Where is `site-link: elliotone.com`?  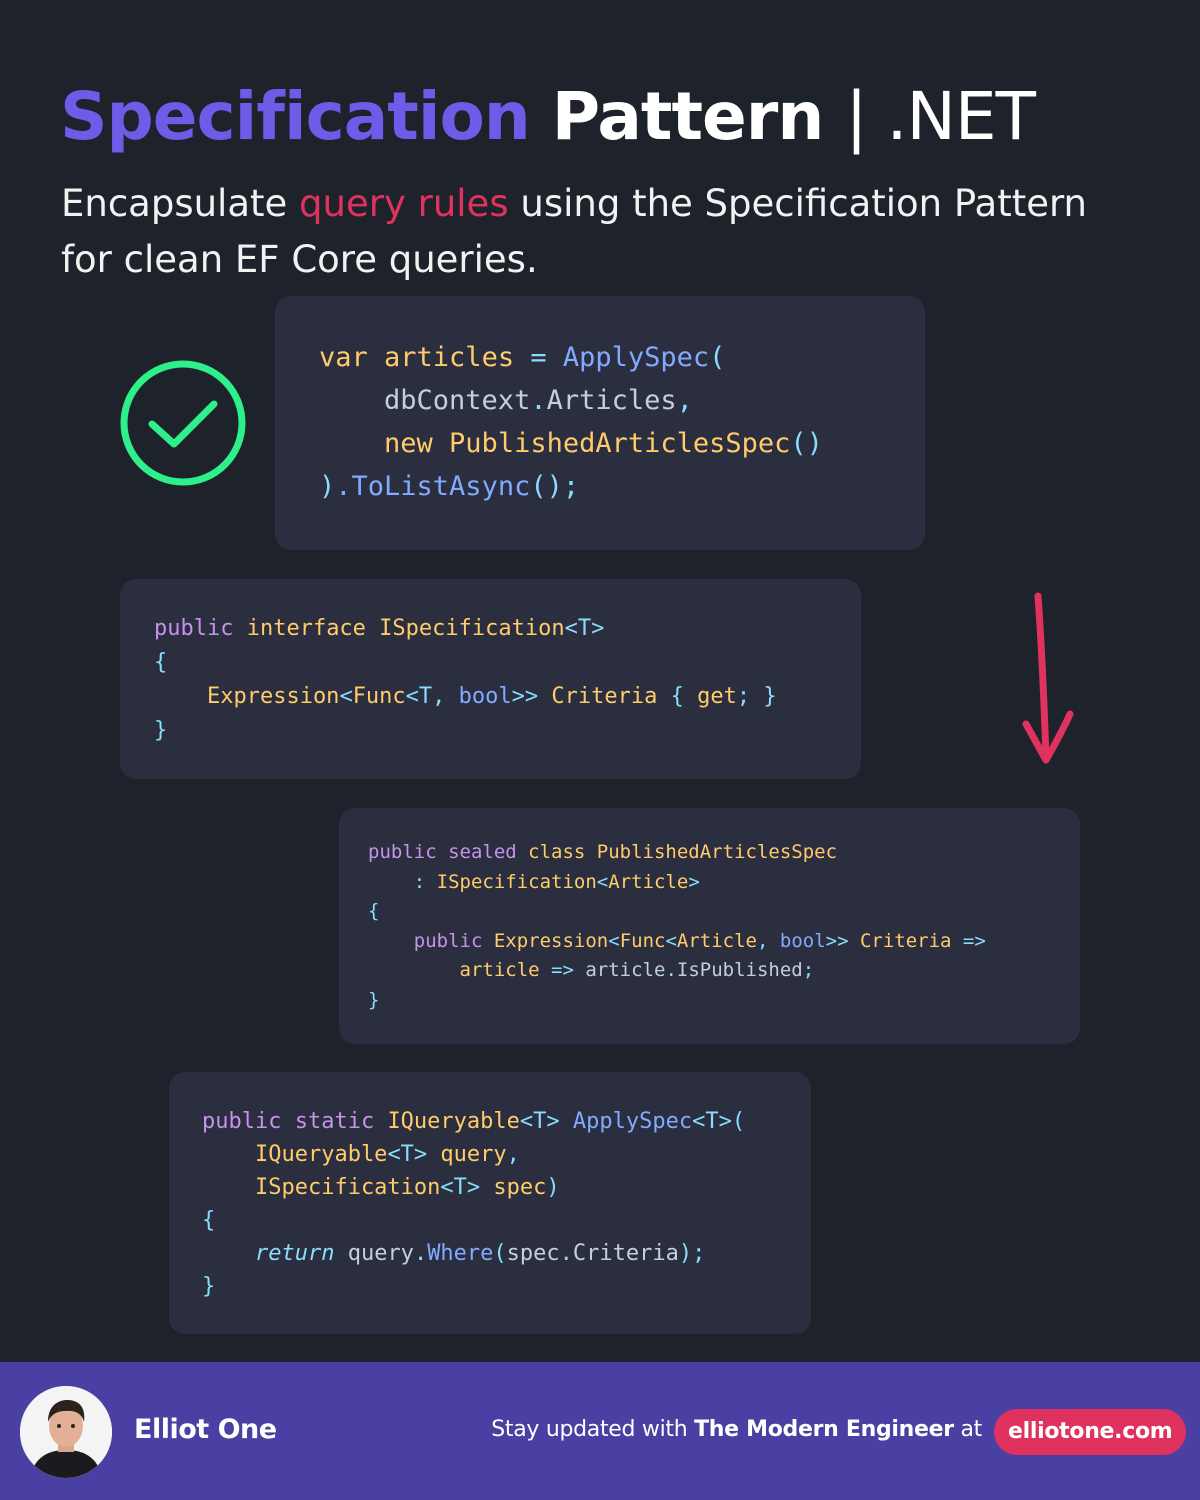 site-link: elliotone.com is located at coordinates (1090, 1432).